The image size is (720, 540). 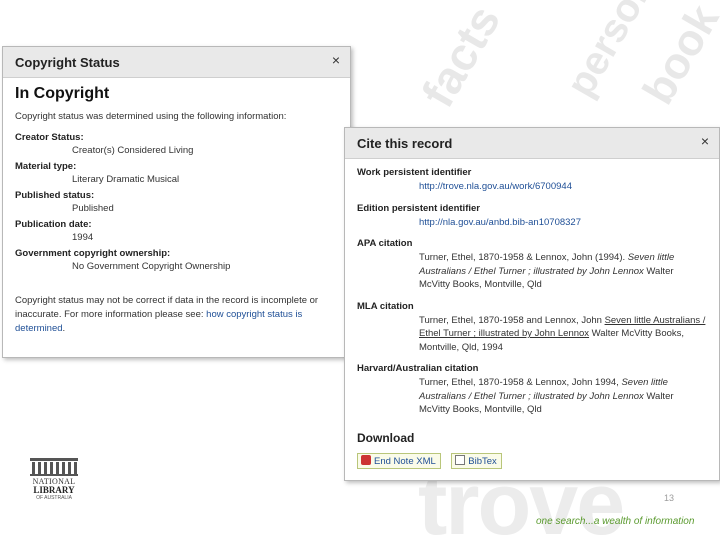 What do you see at coordinates (93, 253) in the screenshot?
I see `government-ownership-label: Government copyright ownership:` at bounding box center [93, 253].